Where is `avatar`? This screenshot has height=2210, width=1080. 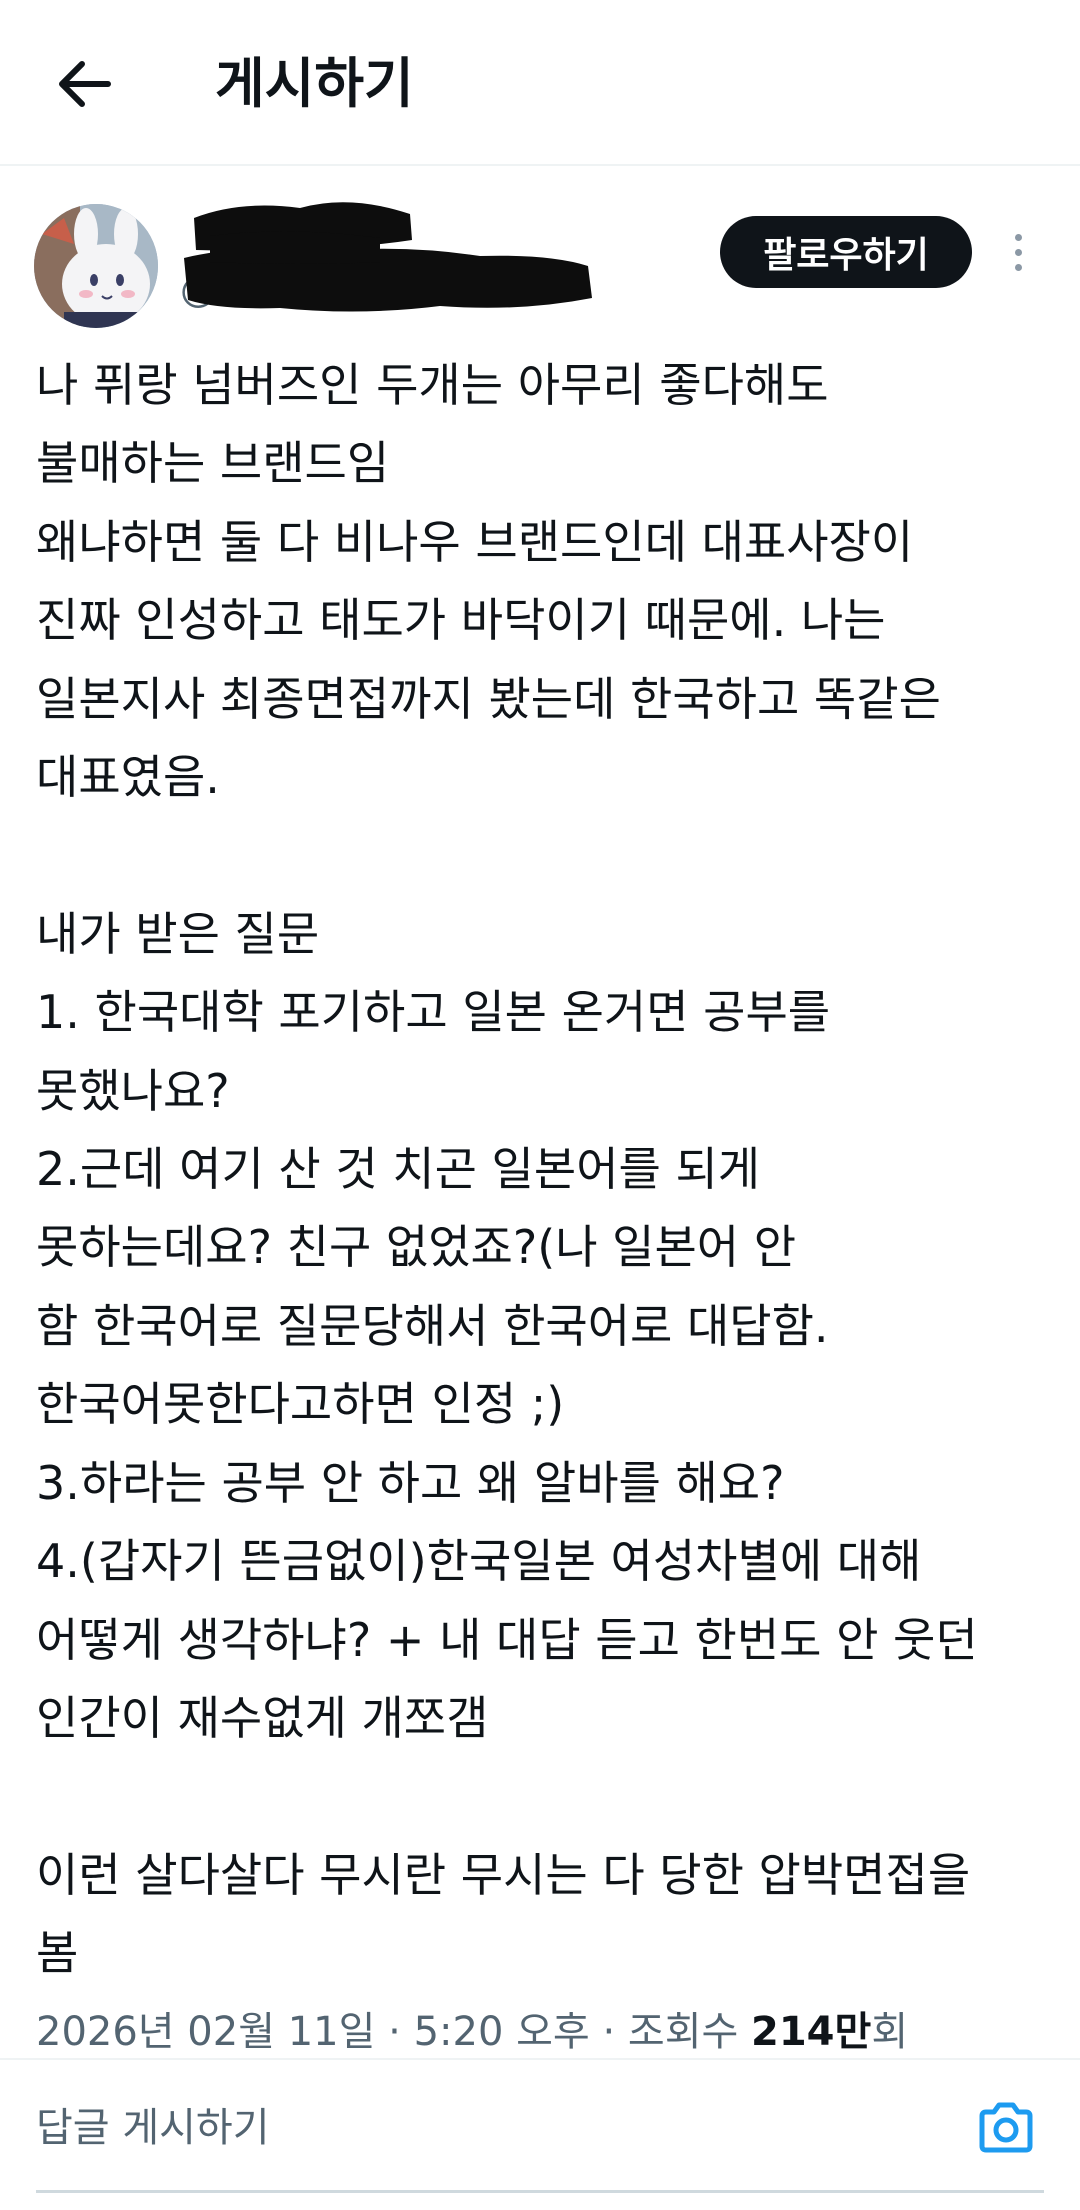
avatar is located at coordinates (96, 266).